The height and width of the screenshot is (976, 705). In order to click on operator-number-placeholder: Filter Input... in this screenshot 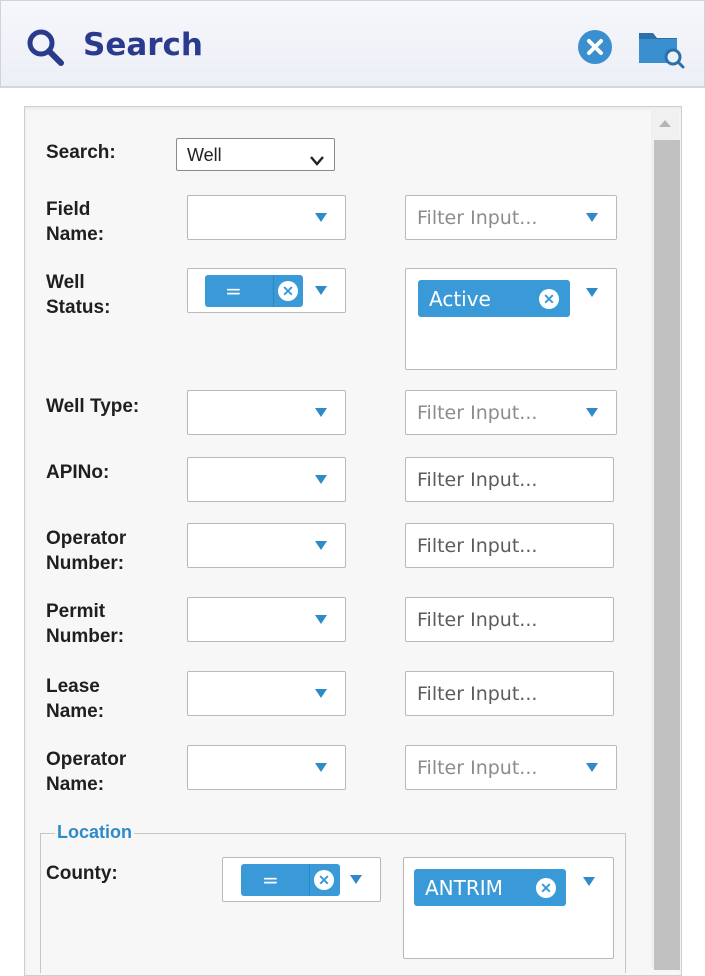, I will do `click(477, 546)`.